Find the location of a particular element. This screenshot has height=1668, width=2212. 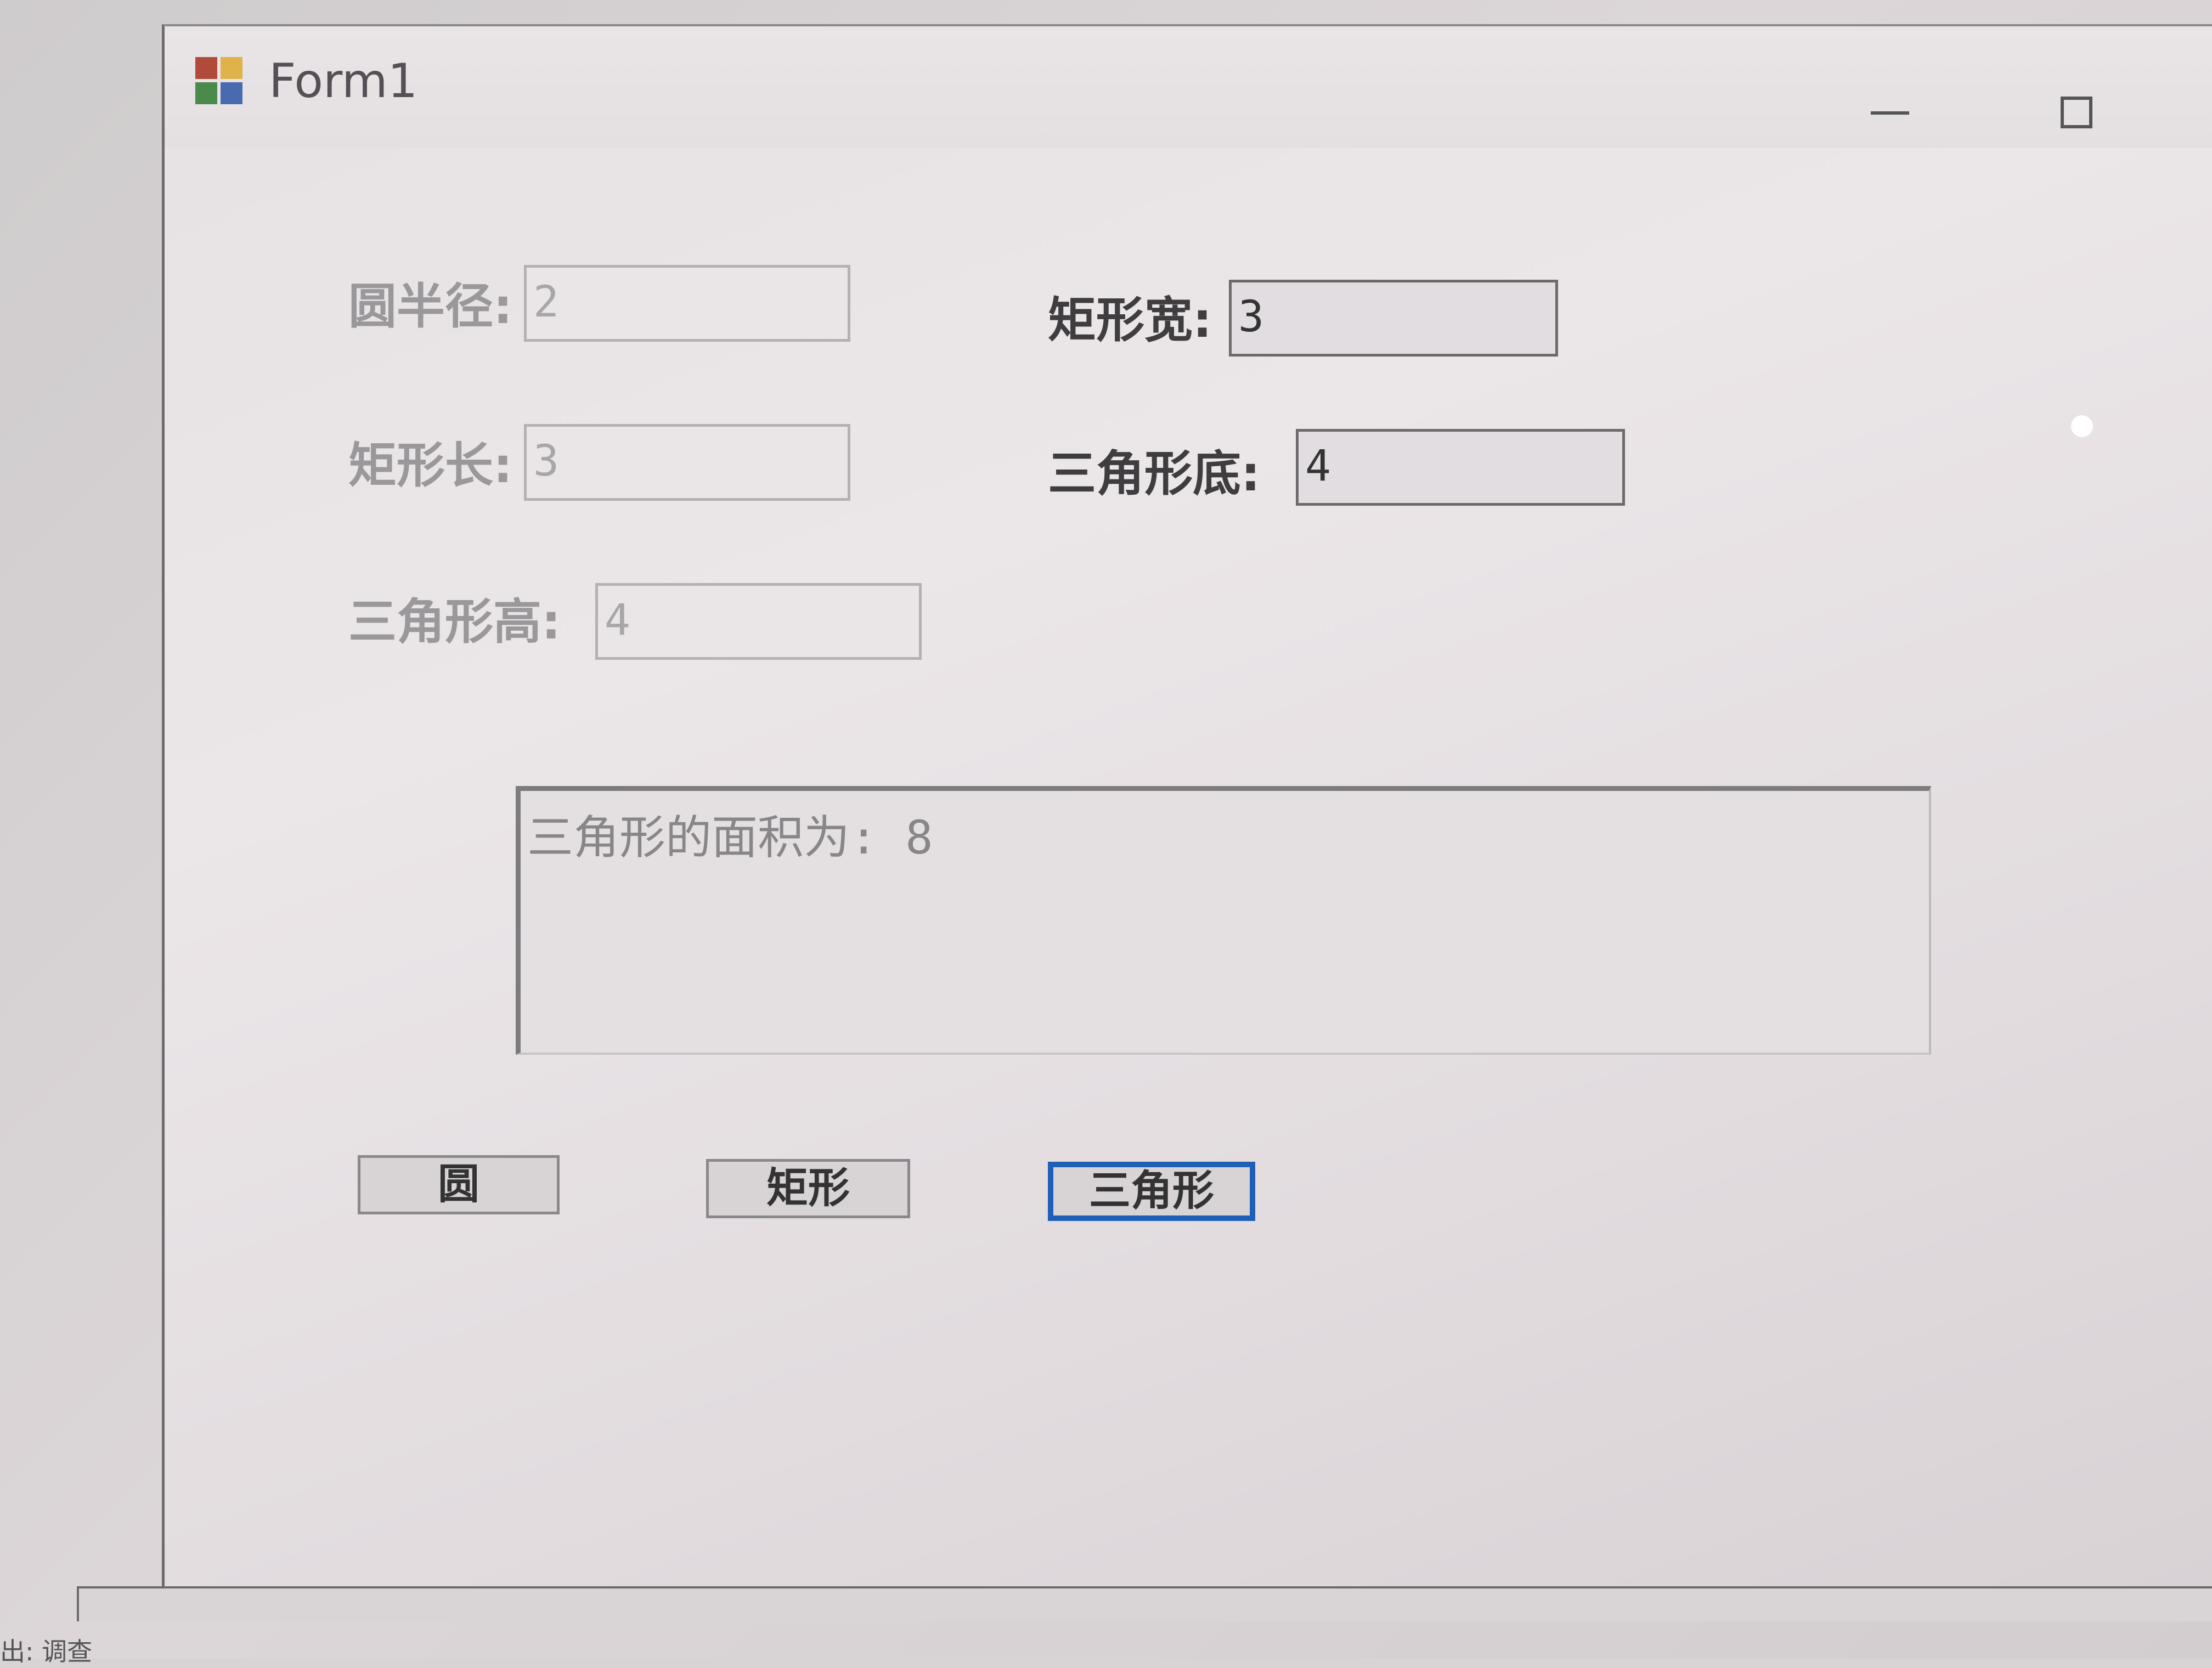

rect-length-input: 3 is located at coordinates (687, 462).